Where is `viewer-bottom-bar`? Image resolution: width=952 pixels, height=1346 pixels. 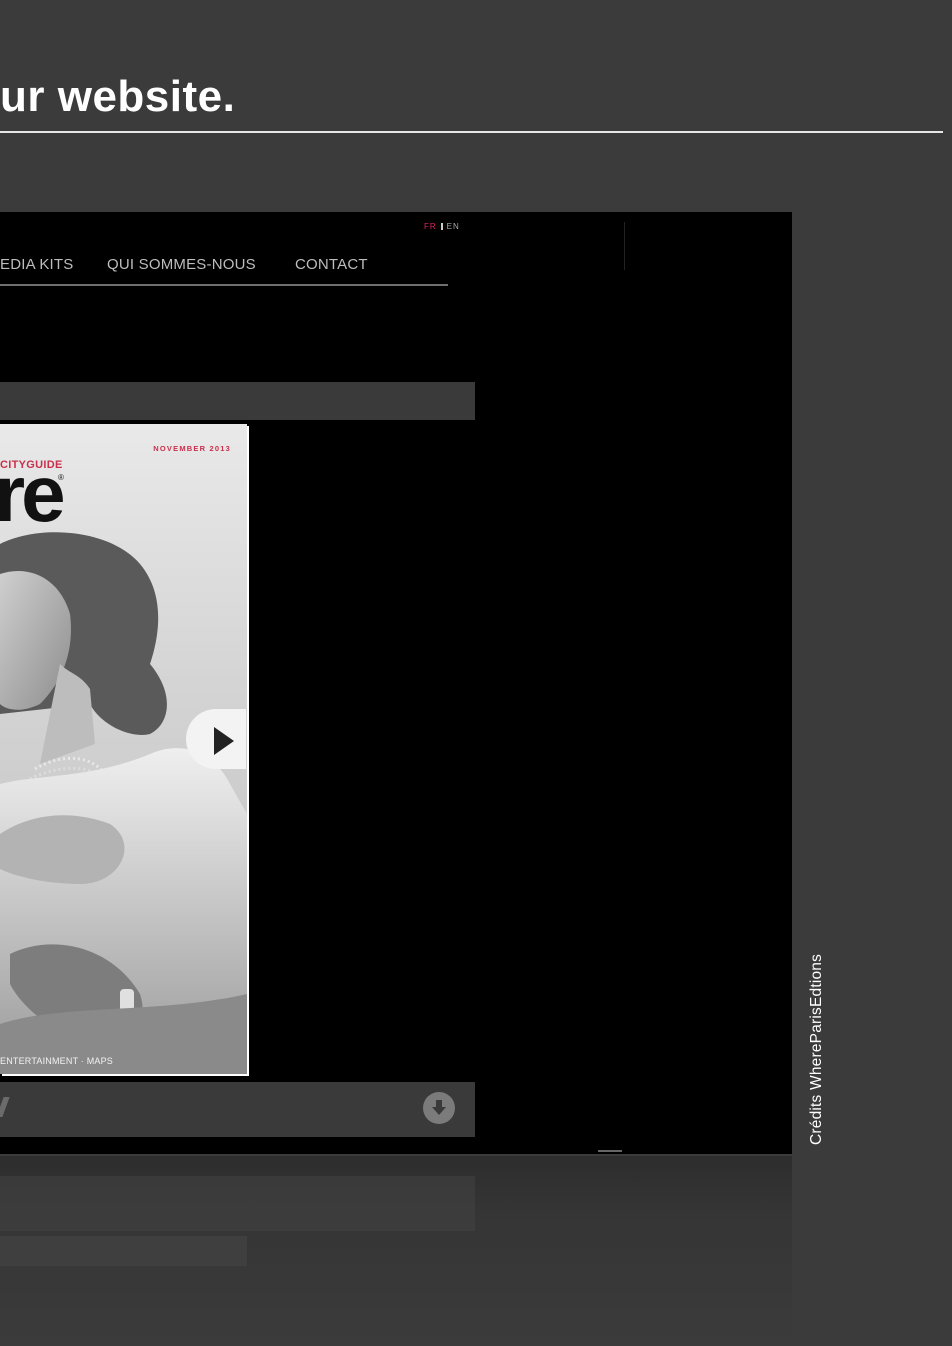
viewer-bottom-bar is located at coordinates (237, 1109).